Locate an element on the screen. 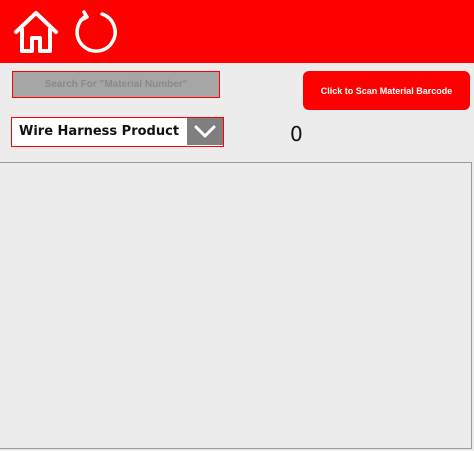 The height and width of the screenshot is (451, 474). refresh-button is located at coordinates (96, 32).